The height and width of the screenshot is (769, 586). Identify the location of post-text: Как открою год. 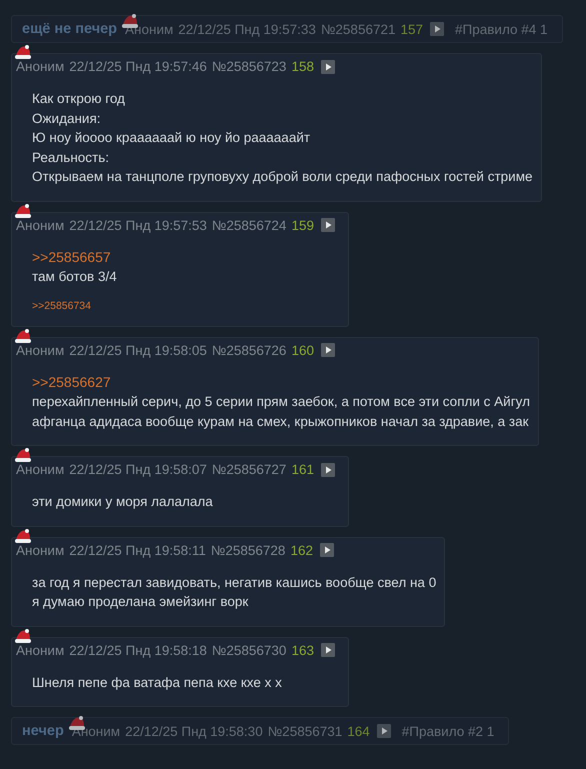
(79, 99).